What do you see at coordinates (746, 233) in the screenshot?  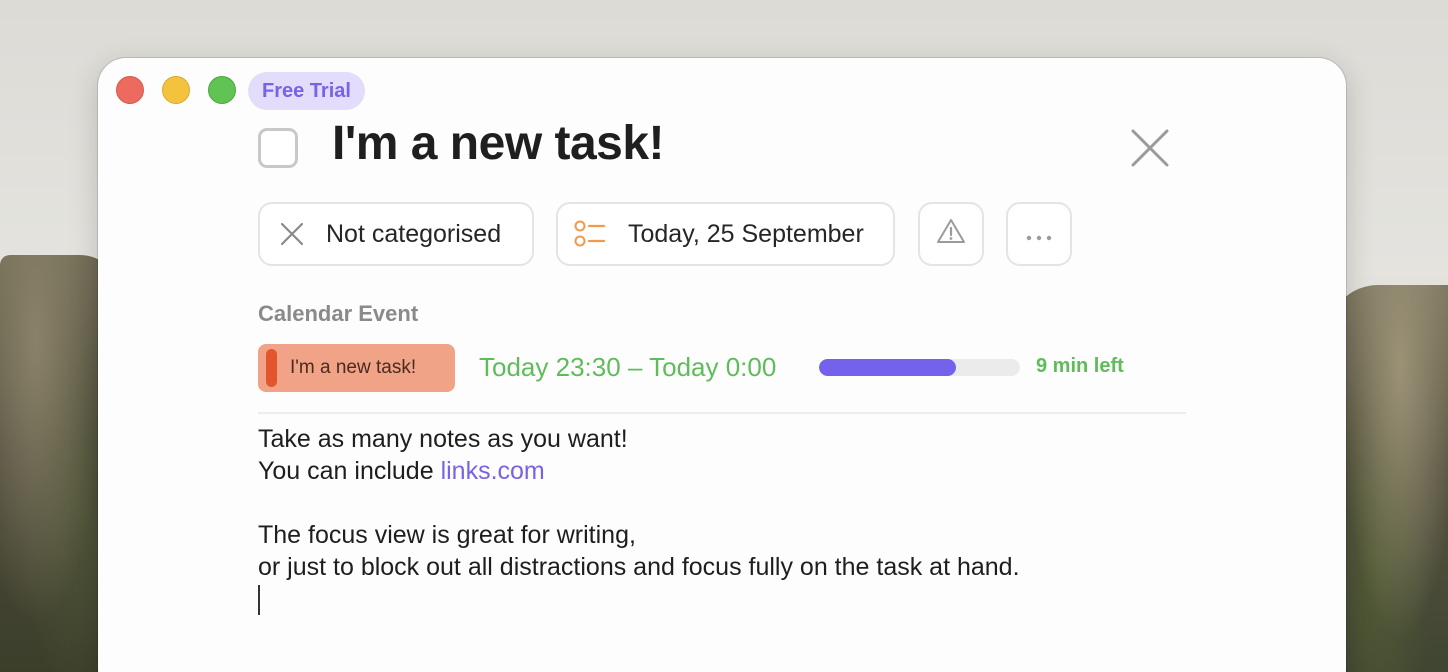 I see `date-label: Today, 25 September` at bounding box center [746, 233].